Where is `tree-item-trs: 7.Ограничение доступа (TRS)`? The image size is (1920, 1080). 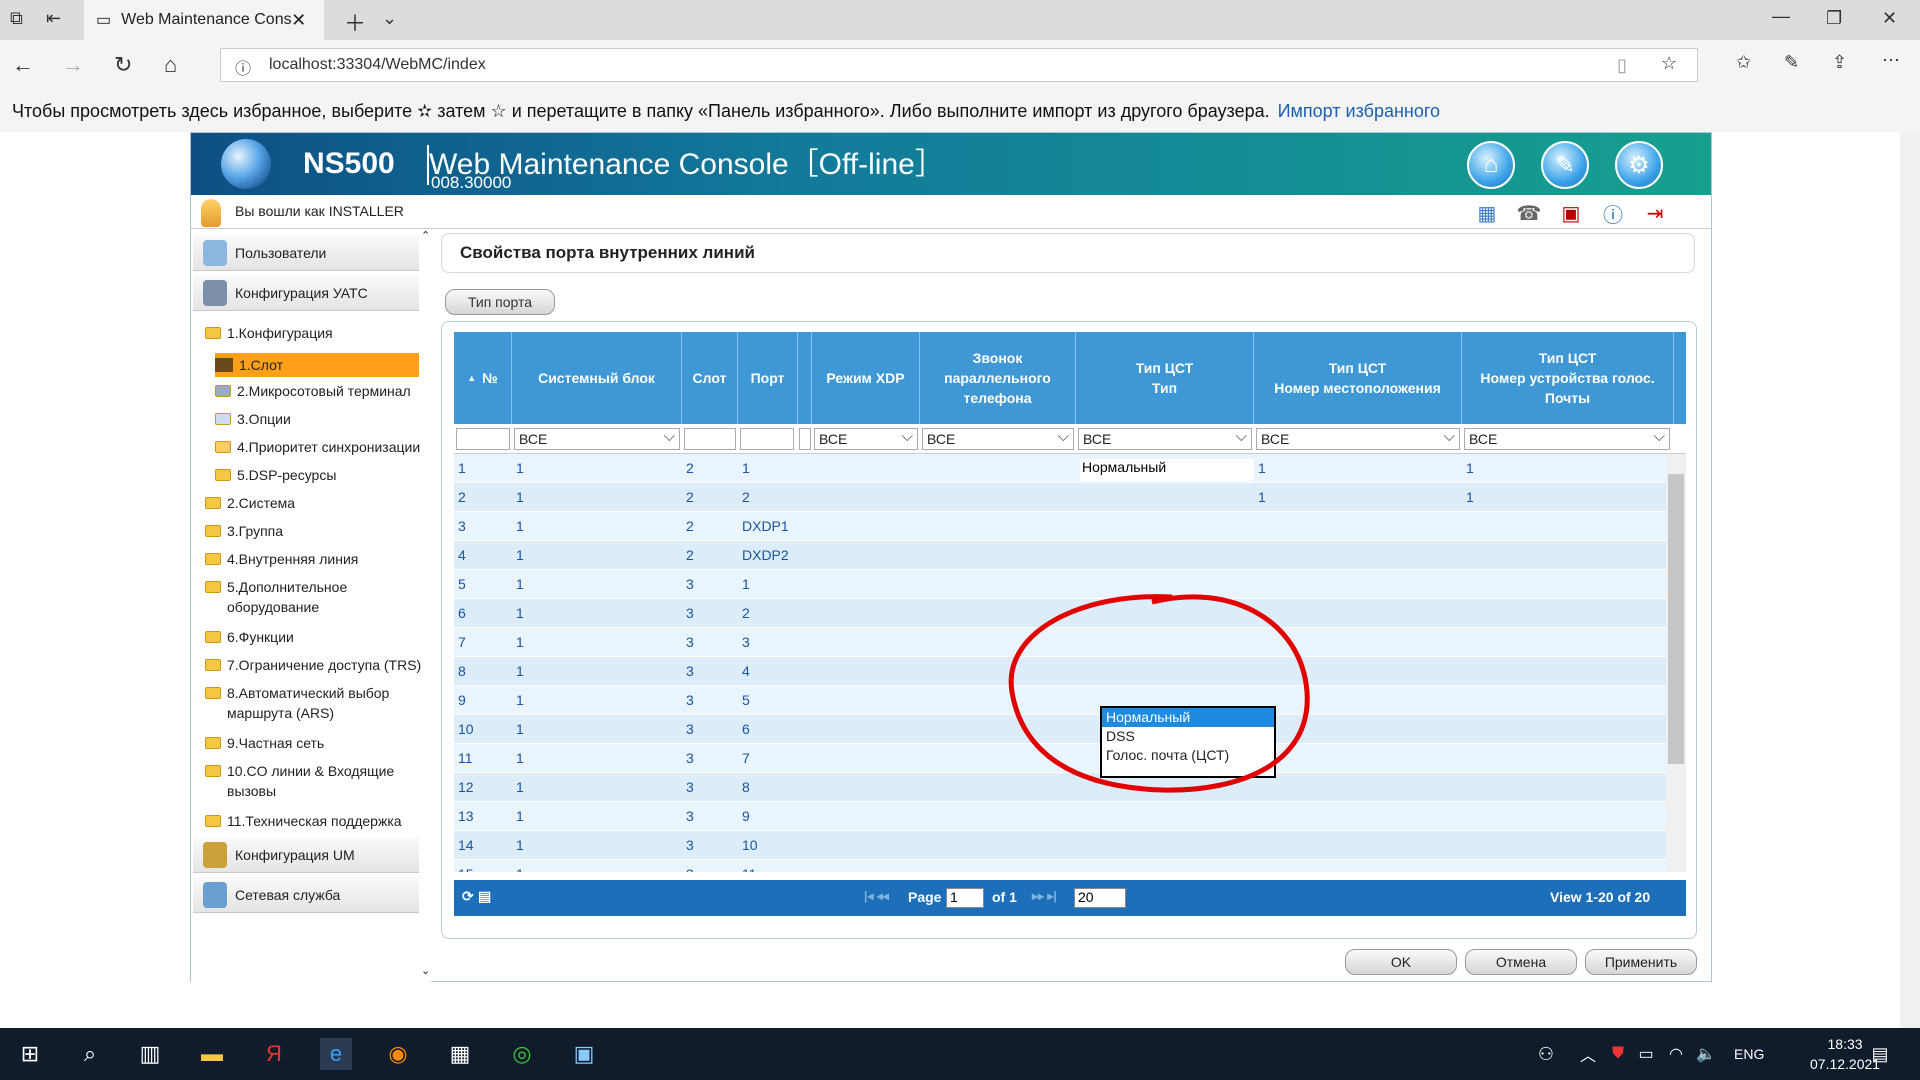 tree-item-trs: 7.Ограничение доступа (TRS) is located at coordinates (313, 665).